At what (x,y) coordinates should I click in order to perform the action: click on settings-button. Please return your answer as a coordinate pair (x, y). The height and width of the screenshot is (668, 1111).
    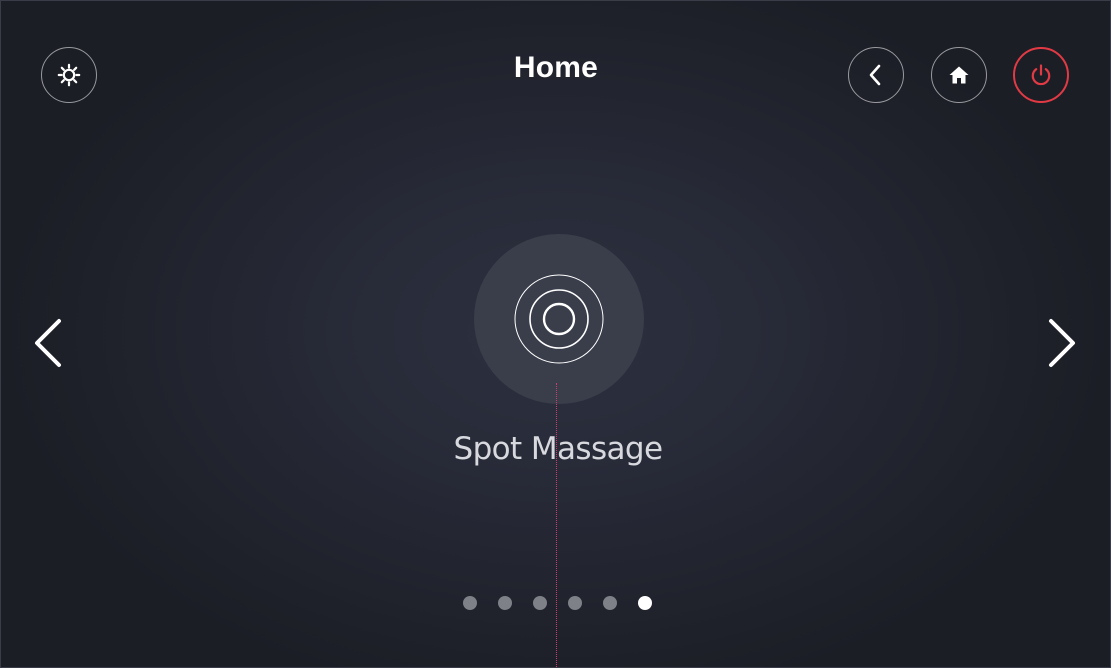
    Looking at the image, I should click on (69, 75).